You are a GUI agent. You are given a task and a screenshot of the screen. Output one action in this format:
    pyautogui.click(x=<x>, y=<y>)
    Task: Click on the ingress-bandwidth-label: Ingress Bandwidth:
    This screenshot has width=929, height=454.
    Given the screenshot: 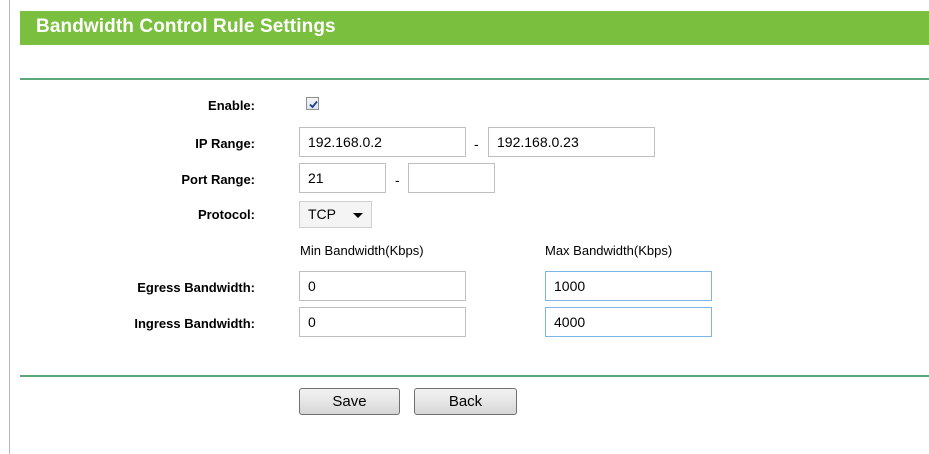 What is the action you would take?
    pyautogui.click(x=194, y=323)
    